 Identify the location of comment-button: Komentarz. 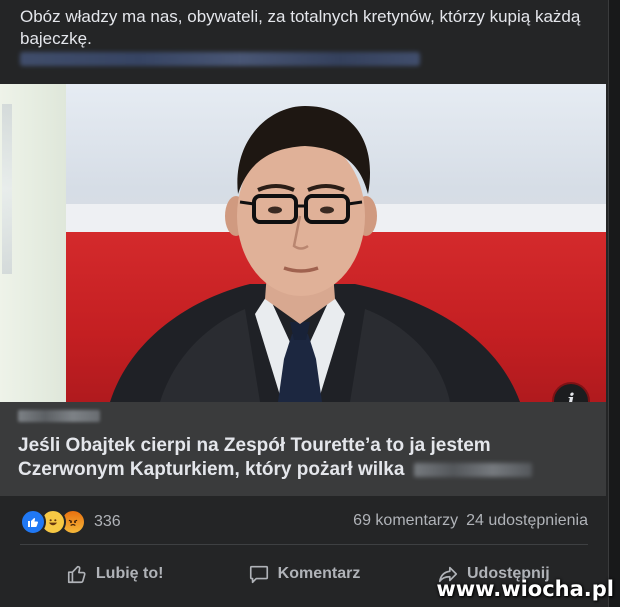
(303, 574).